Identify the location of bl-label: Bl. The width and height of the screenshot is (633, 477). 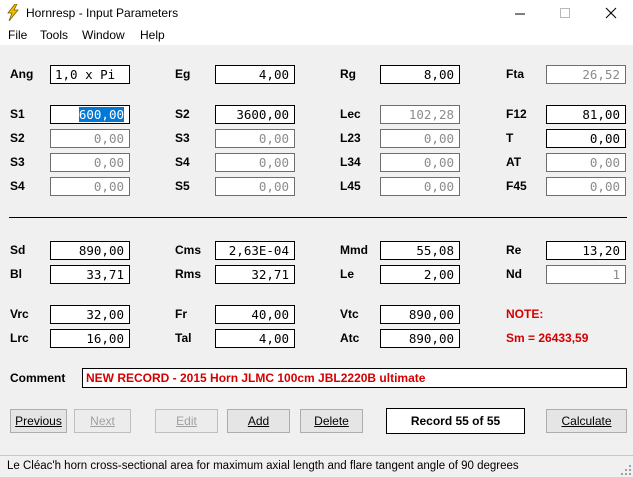
(16, 274).